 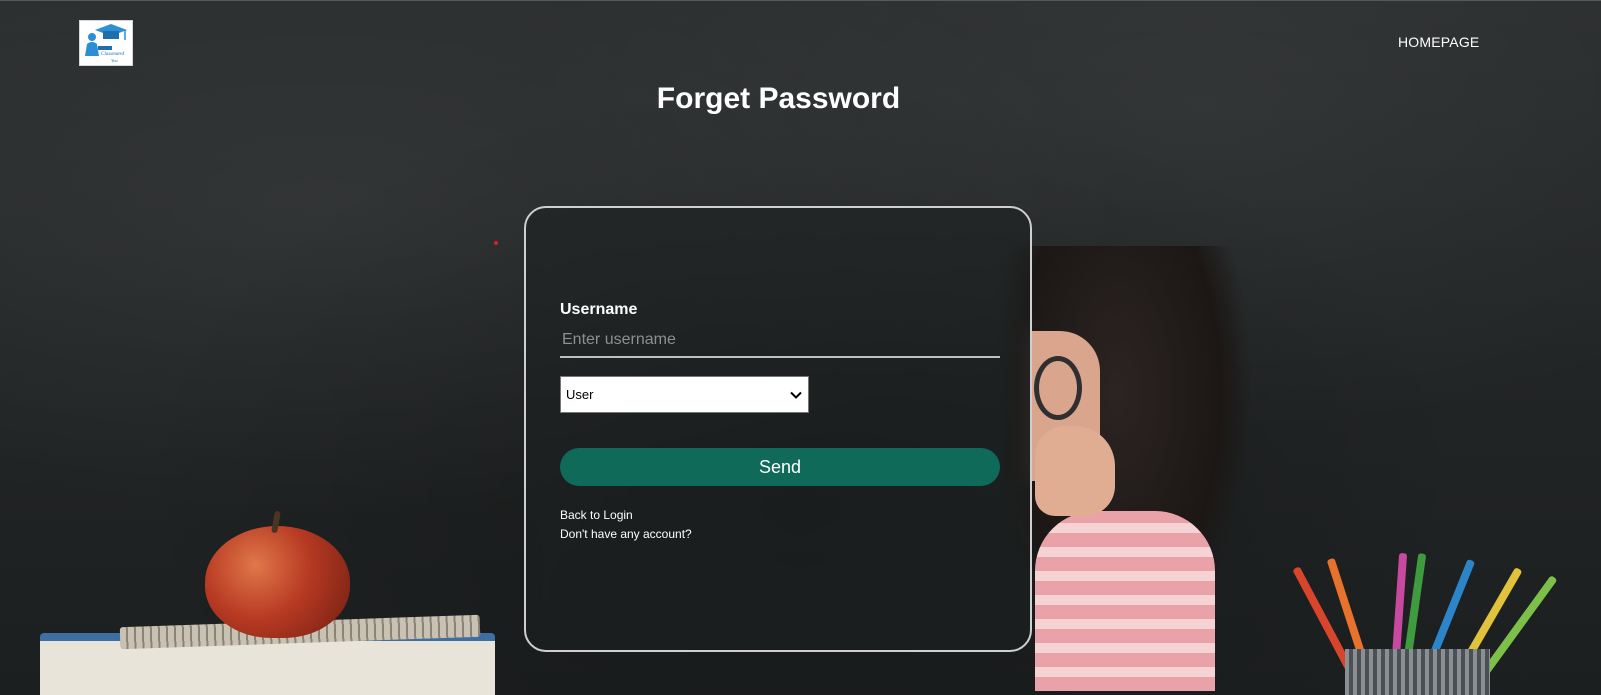 I want to click on red-dot, so click(x=496, y=243).